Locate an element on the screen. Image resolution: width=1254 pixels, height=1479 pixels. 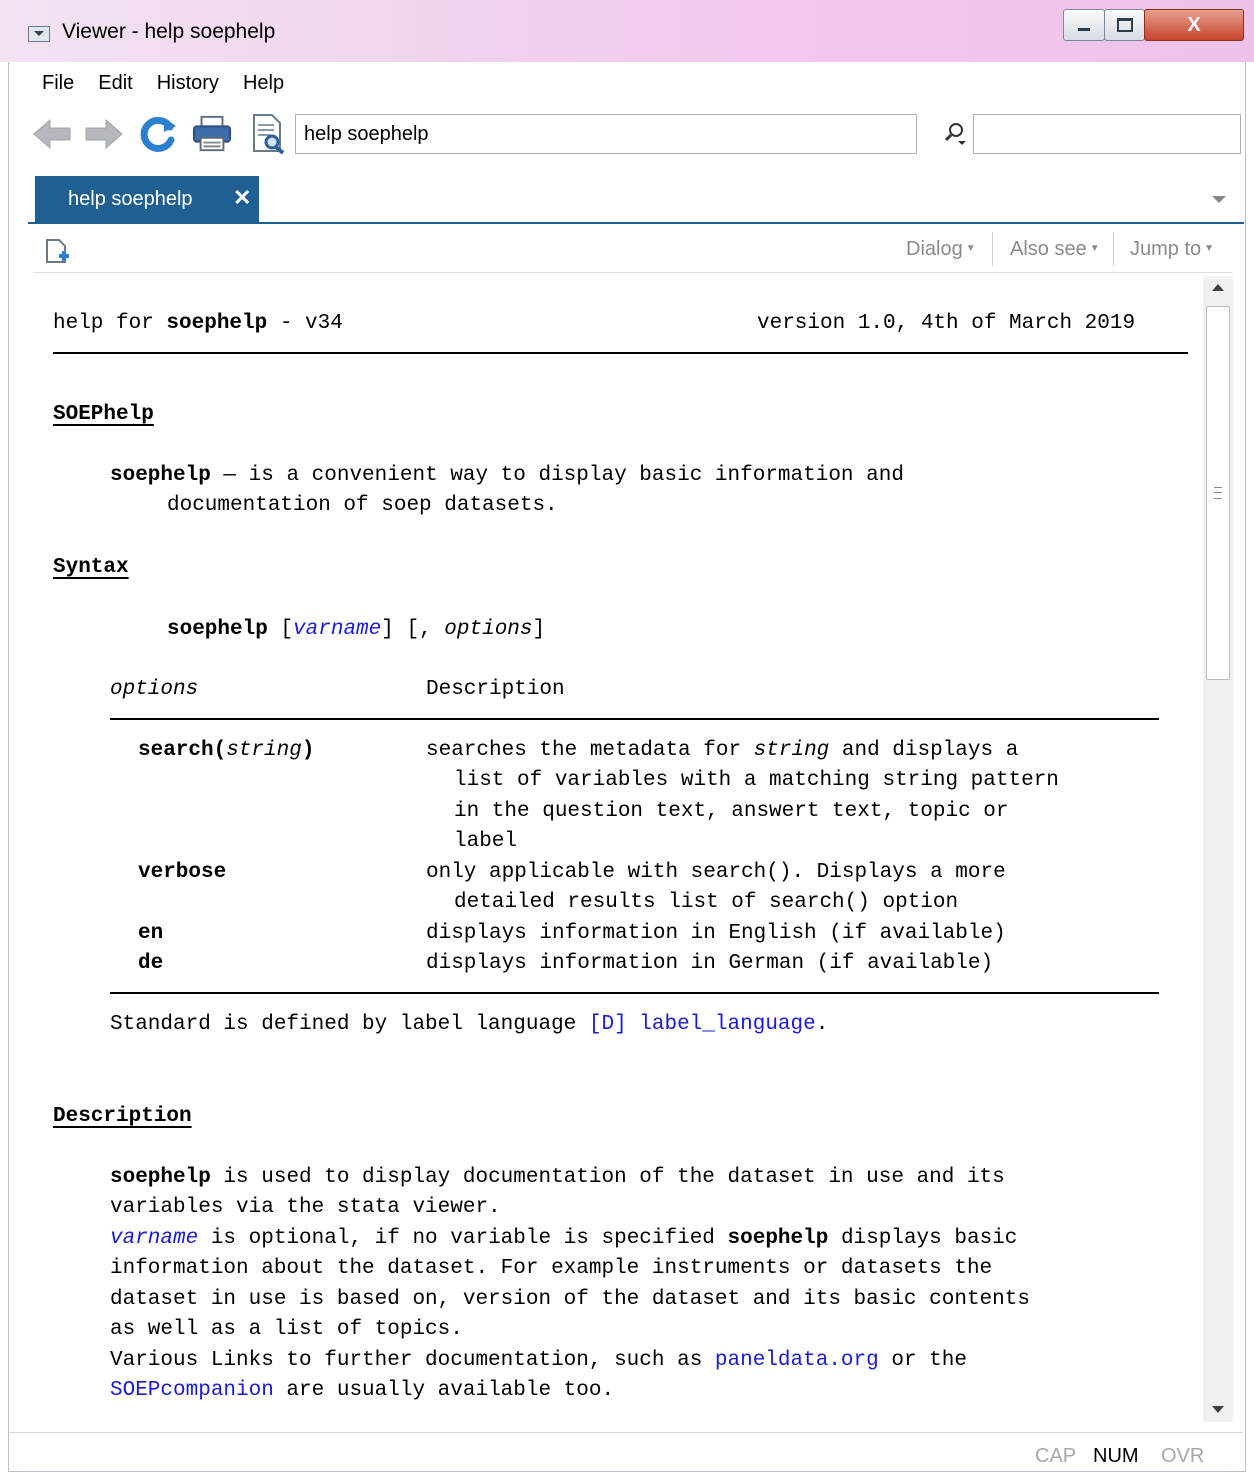
caps-lock-indicator: CAP is located at coordinates (1056, 1456).